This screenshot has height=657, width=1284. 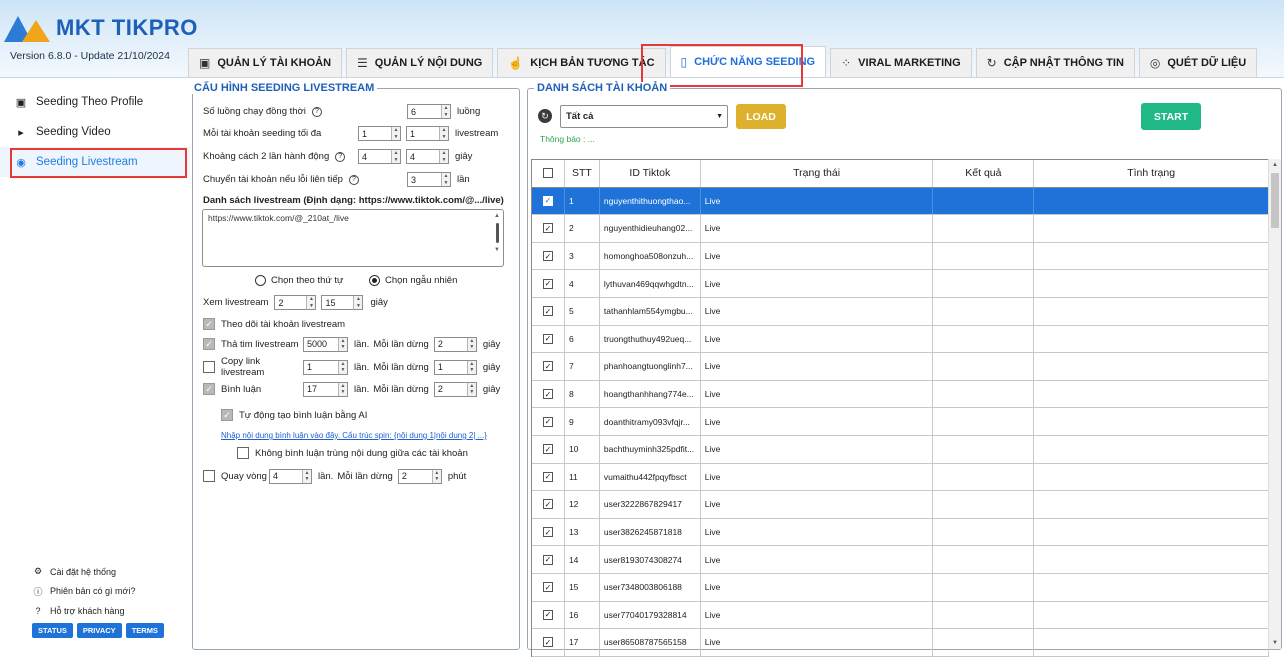 What do you see at coordinates (1275, 200) in the screenshot?
I see `scroll-thumb` at bounding box center [1275, 200].